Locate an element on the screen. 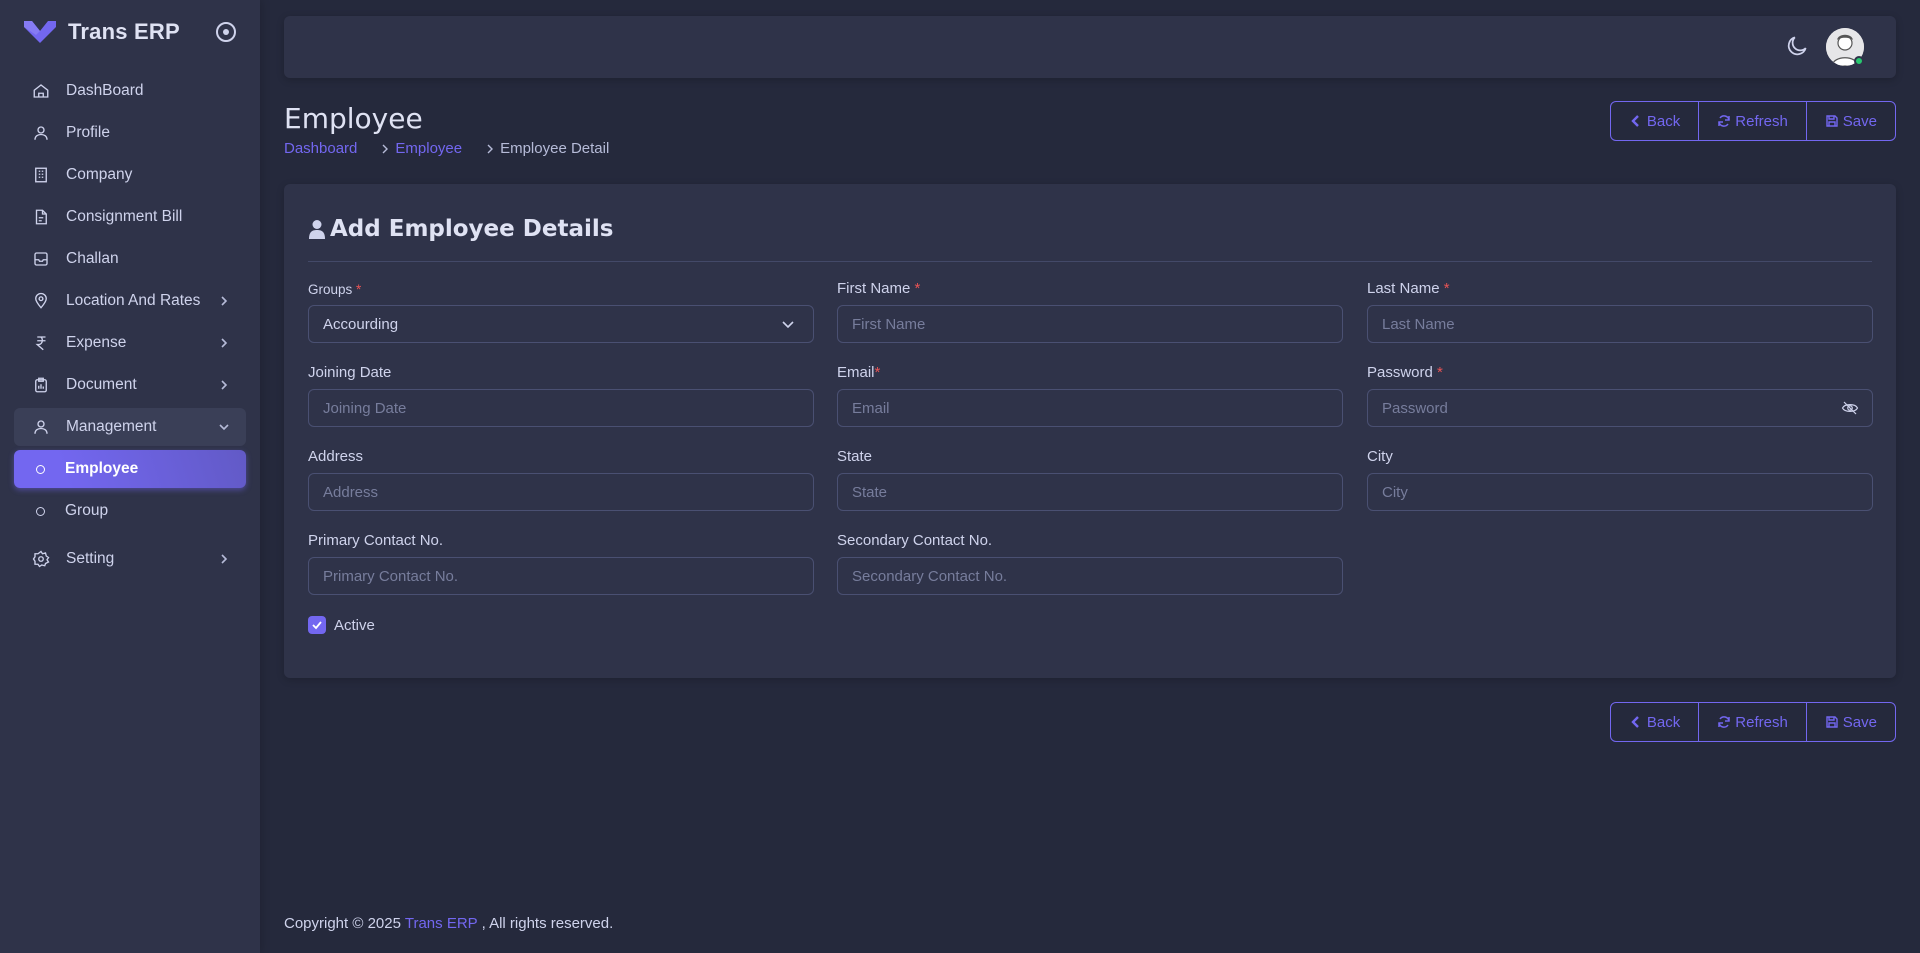 This screenshot has height=953, width=1920. sidebar-item-location-and-rates: Location And Rates is located at coordinates (130, 301).